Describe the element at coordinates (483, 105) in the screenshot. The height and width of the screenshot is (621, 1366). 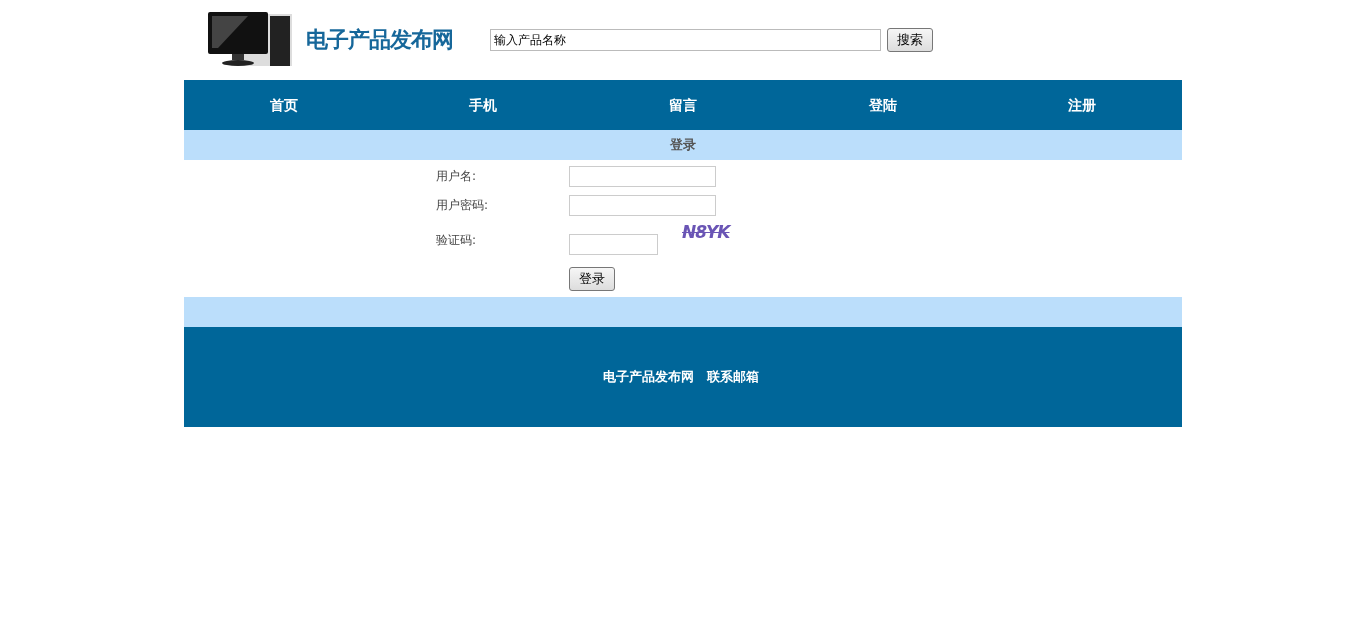
I see `nav-link: 手机` at that location.